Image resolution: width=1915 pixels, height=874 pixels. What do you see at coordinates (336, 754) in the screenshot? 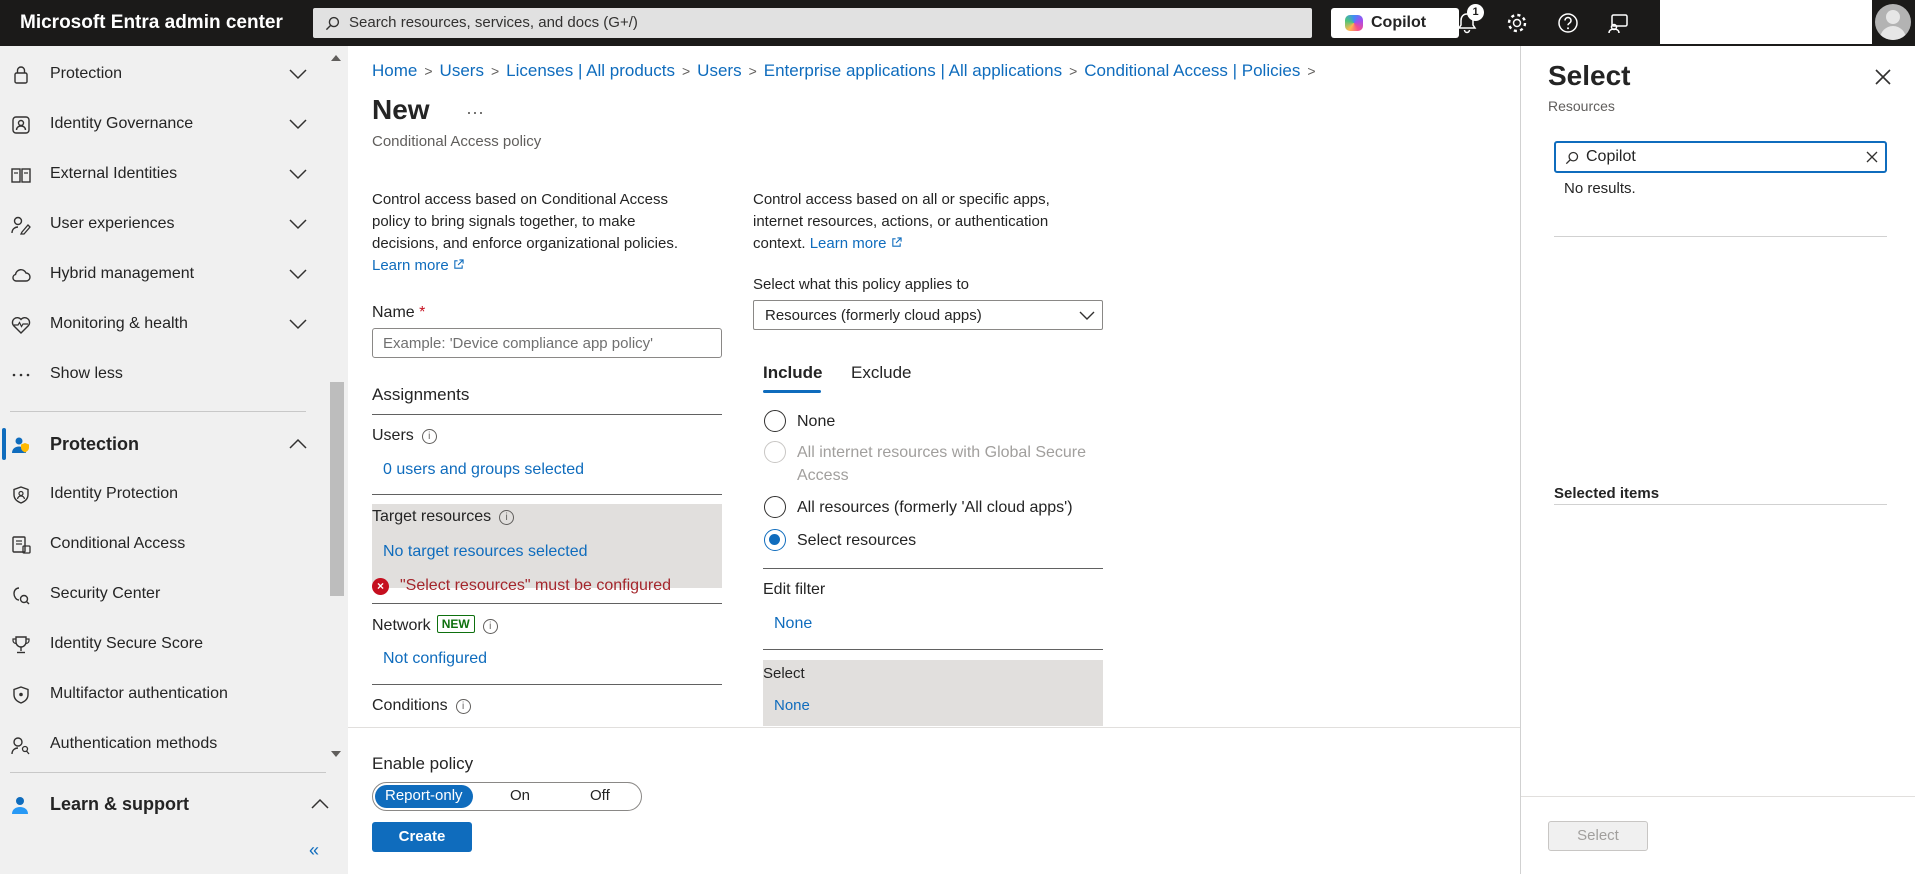
I see `scroll-down-icon` at bounding box center [336, 754].